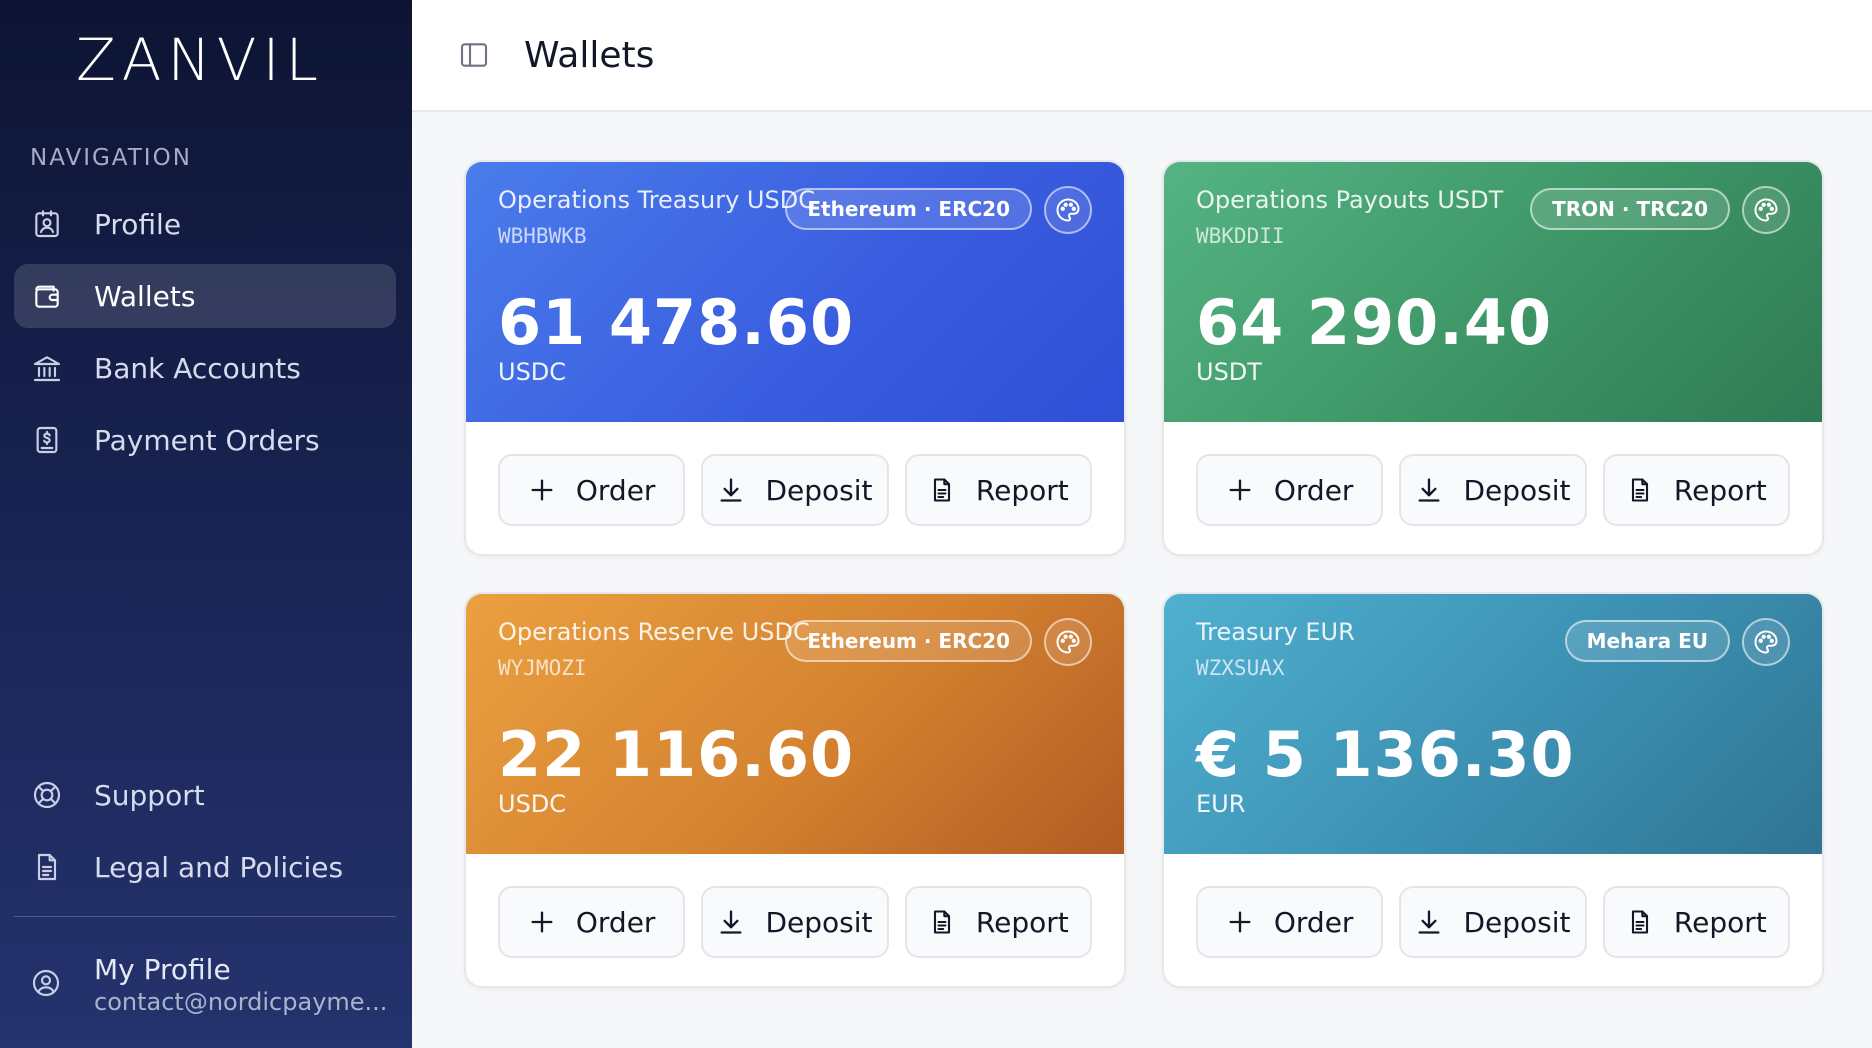  What do you see at coordinates (47, 984) in the screenshot?
I see `user-circle-icon` at bounding box center [47, 984].